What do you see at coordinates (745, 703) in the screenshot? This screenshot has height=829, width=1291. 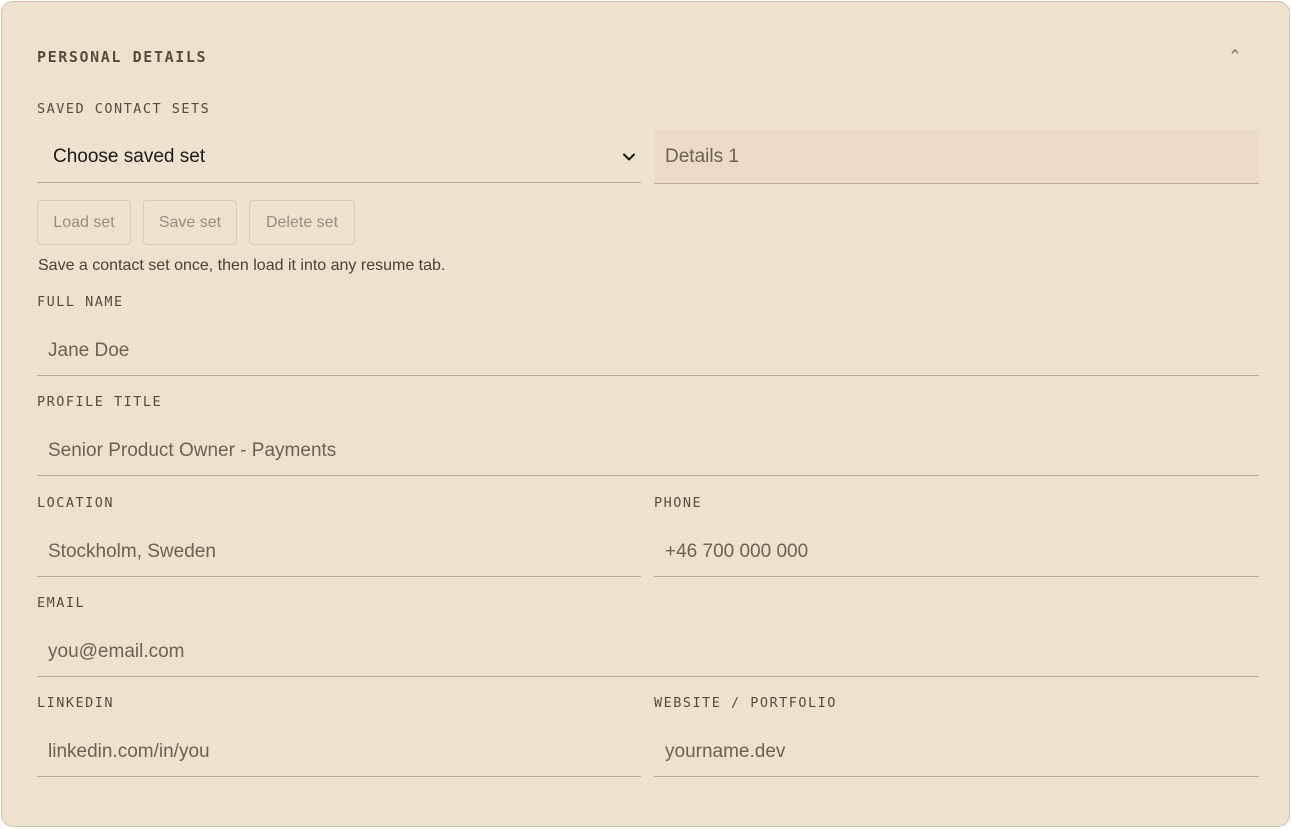 I see `website-label: WEBSITE / PORTFOLIO` at bounding box center [745, 703].